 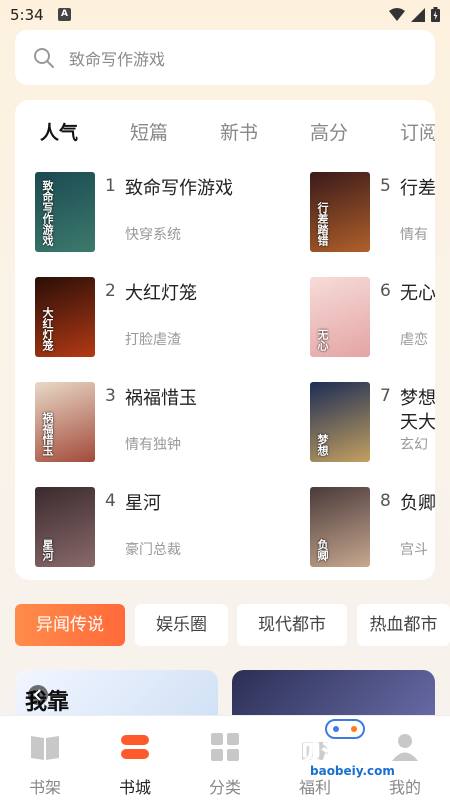 I want to click on ranking-tabs: 人气 短篇 新书 高分 订阅, so click(x=225, y=130).